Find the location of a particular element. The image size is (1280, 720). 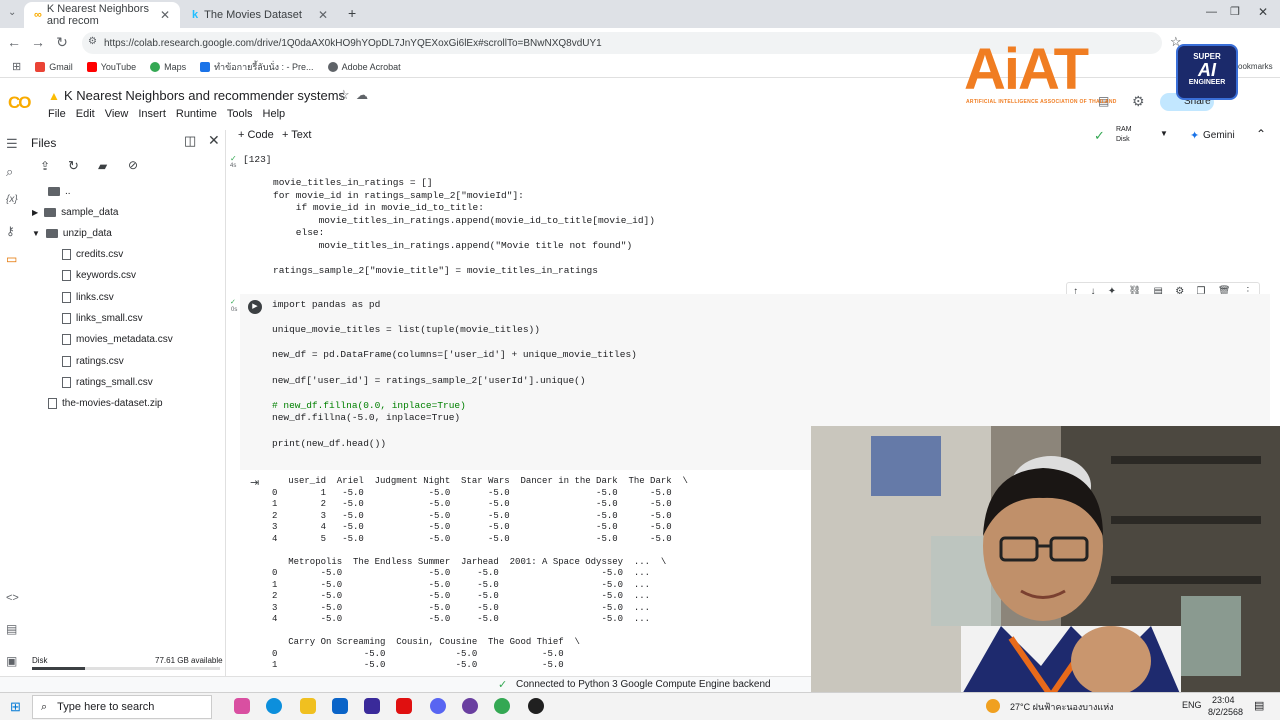

upload-file-icon: ⇪ is located at coordinates (45, 166).